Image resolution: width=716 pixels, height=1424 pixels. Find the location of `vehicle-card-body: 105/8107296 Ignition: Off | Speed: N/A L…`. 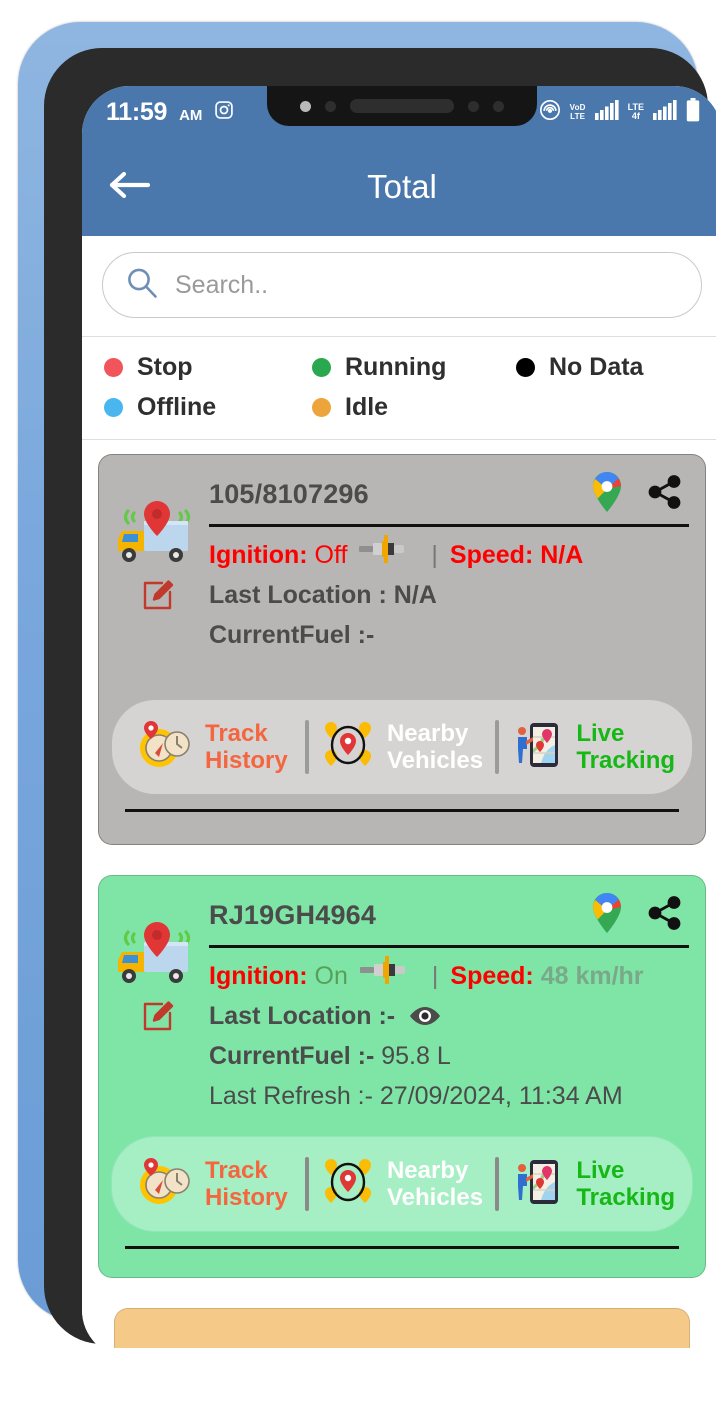

vehicle-card-body: 105/8107296 Ignition: Off | Speed: N/A L… is located at coordinates (402, 572).